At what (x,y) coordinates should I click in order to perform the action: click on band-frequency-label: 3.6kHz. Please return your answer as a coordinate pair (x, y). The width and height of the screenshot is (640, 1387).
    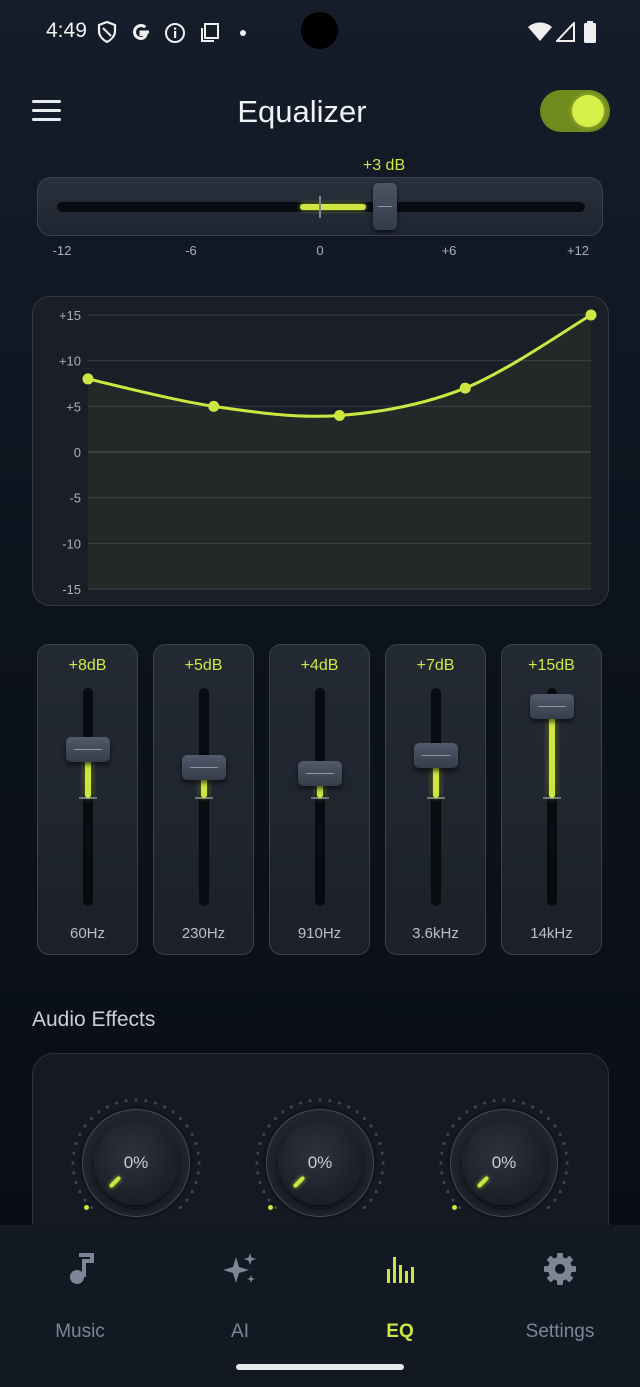
    Looking at the image, I should click on (435, 933).